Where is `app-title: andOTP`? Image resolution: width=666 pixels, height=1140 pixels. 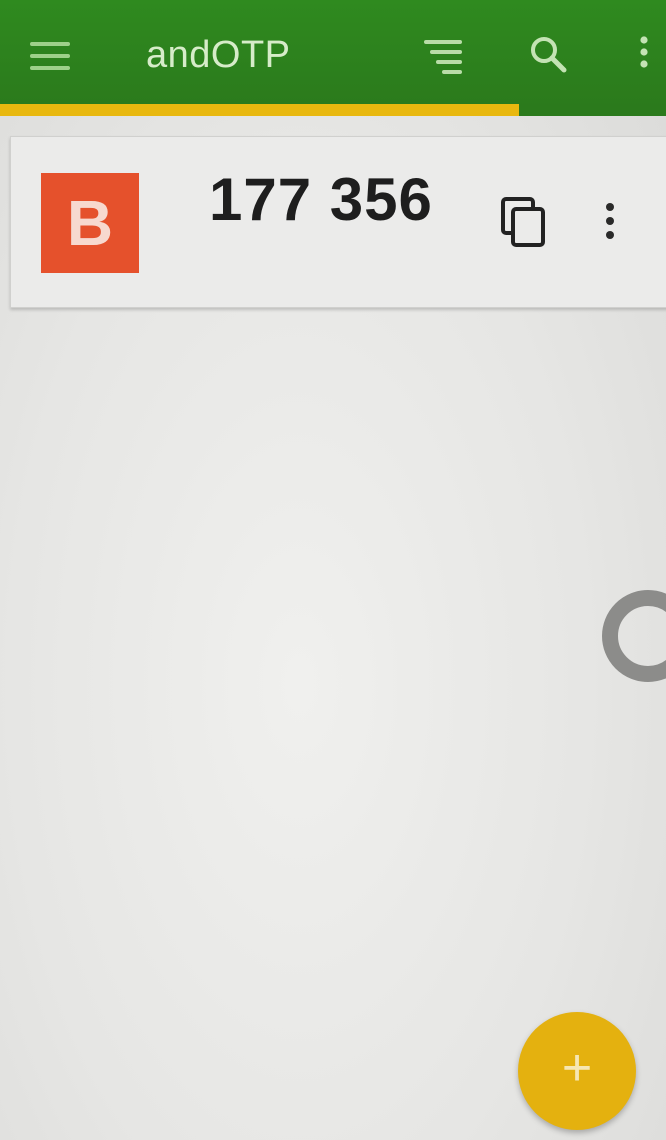
app-title: andOTP is located at coordinates (218, 55).